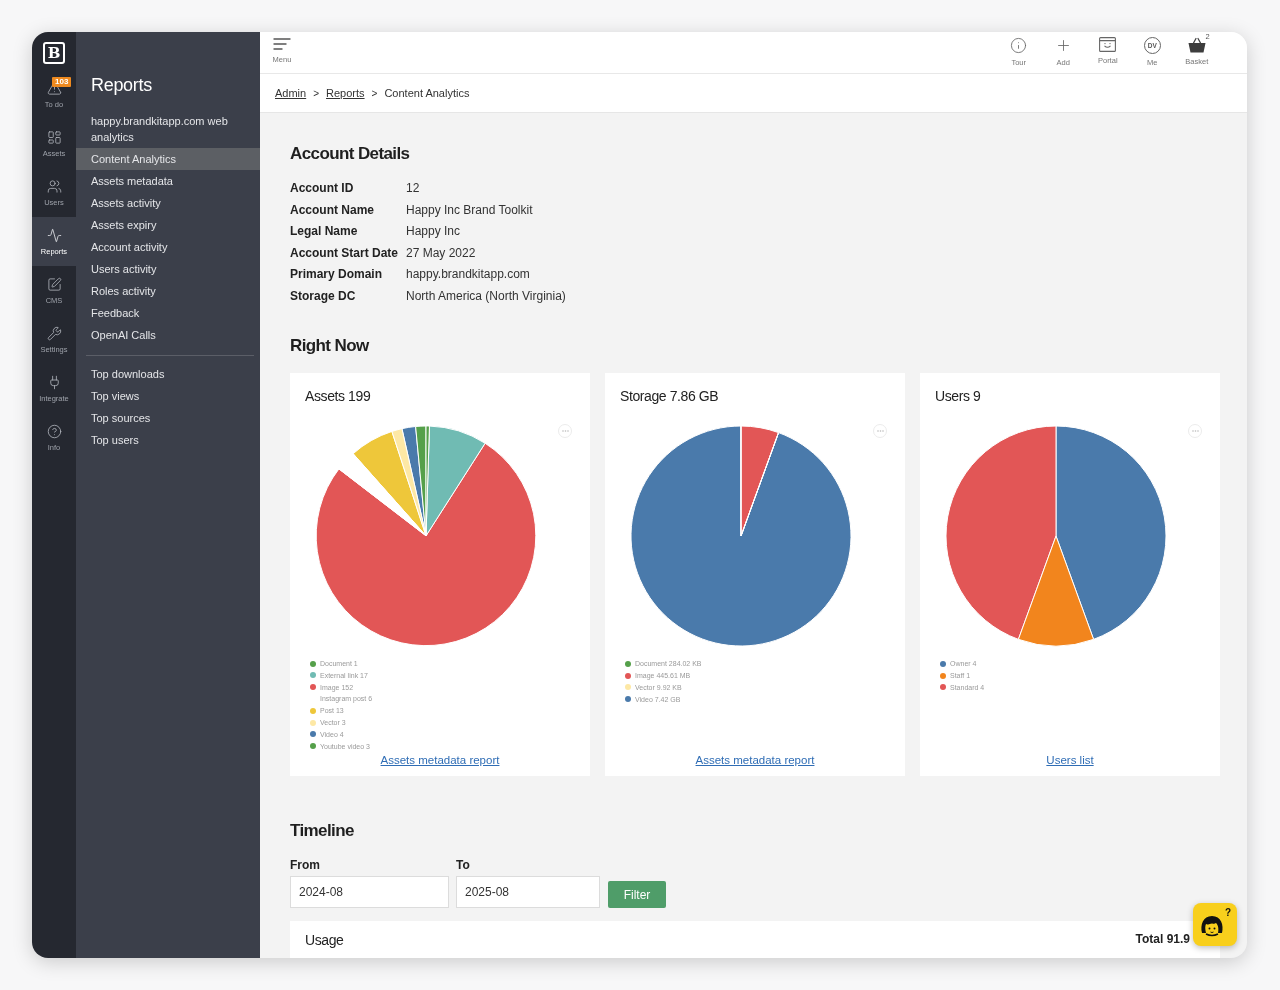  Describe the element at coordinates (168, 440) in the screenshot. I see `sidebar-item: Top users` at that location.